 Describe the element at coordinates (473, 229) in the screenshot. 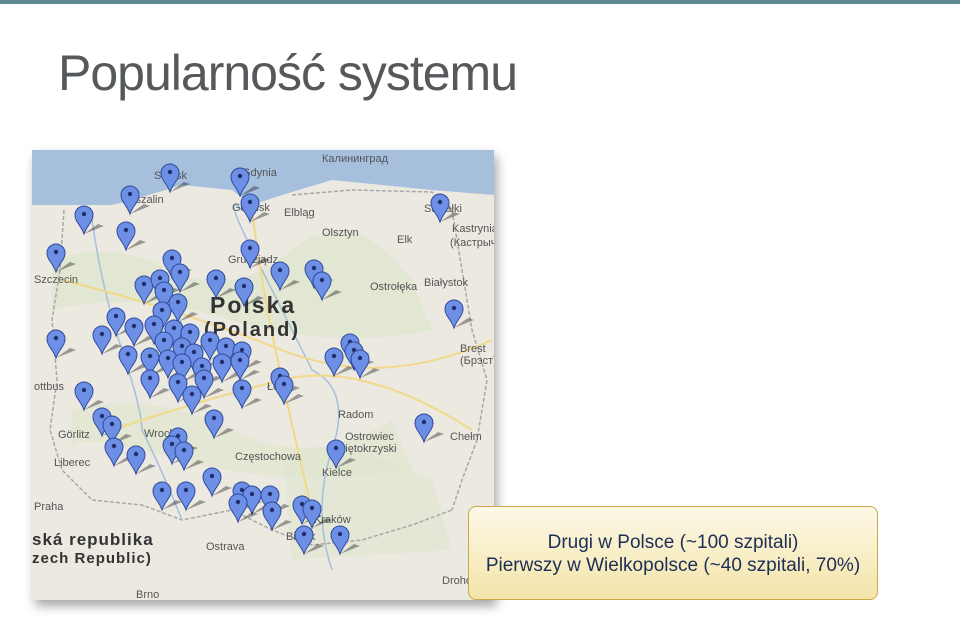

I see `city-label: Kastrynia` at that location.